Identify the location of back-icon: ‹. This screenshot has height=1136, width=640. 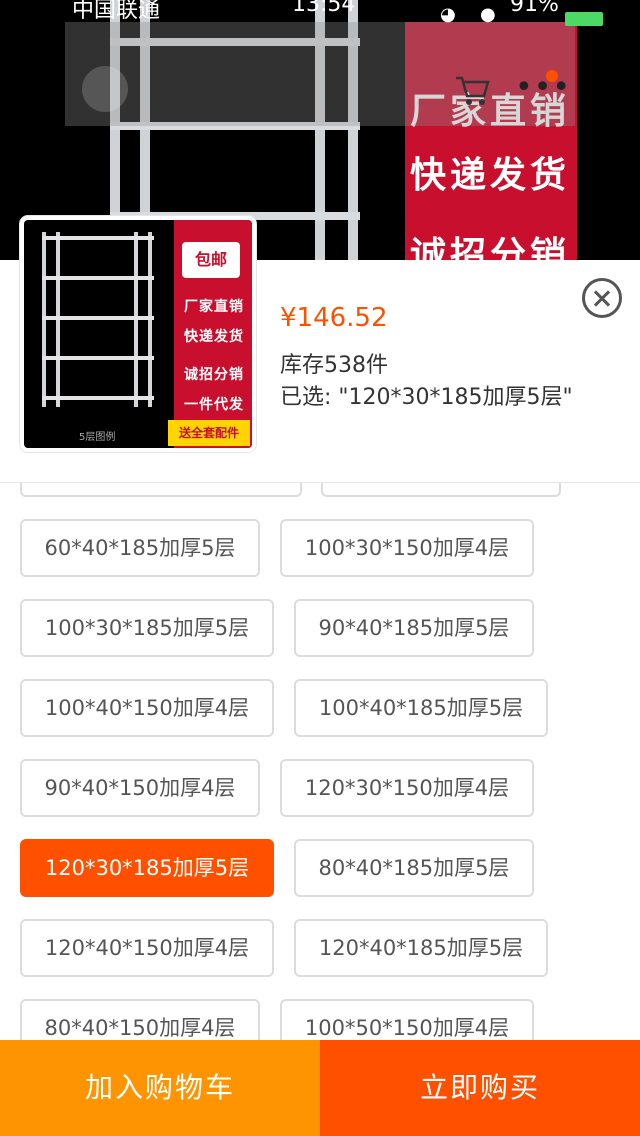
(105, 89).